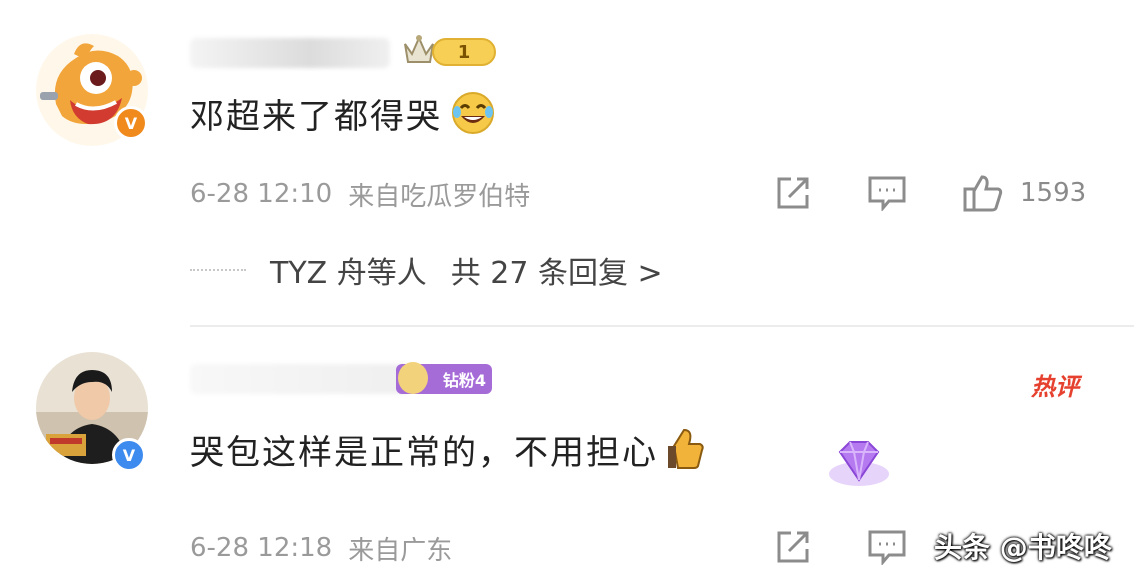 This screenshot has width=1134, height=574. Describe the element at coordinates (400, 550) in the screenshot. I see `comment-source: 来自广东` at that location.